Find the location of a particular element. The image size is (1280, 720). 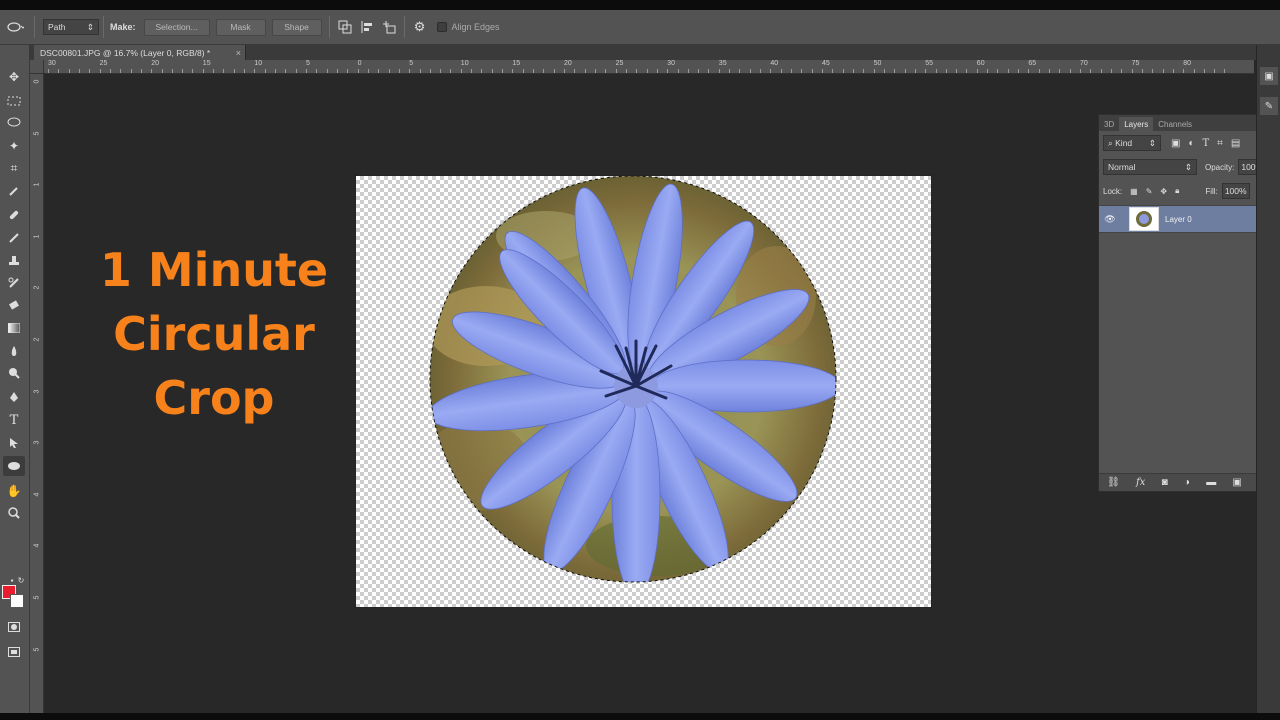

make-mask-button: Mask is located at coordinates (240, 27).